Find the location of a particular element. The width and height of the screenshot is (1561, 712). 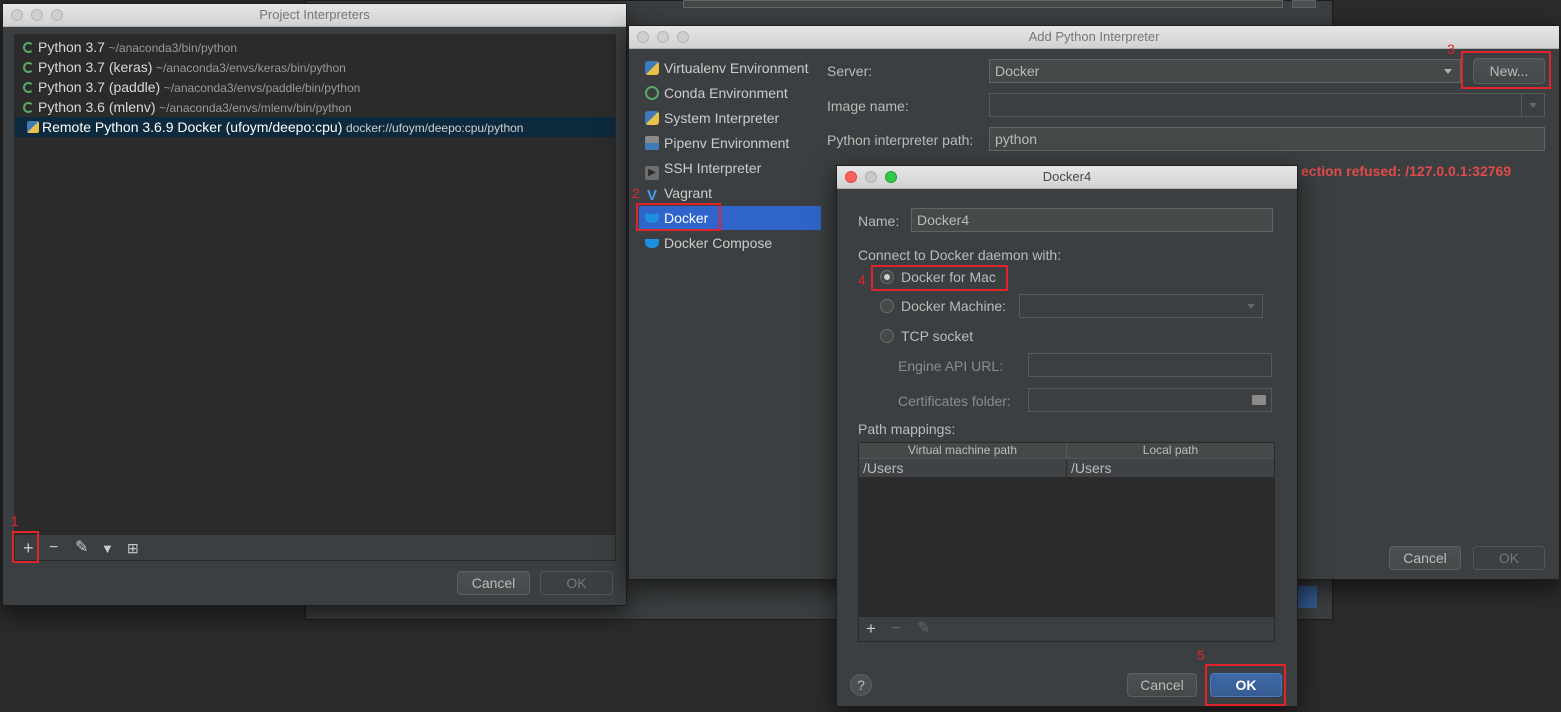

name-input: Docker4 is located at coordinates (1092, 220).